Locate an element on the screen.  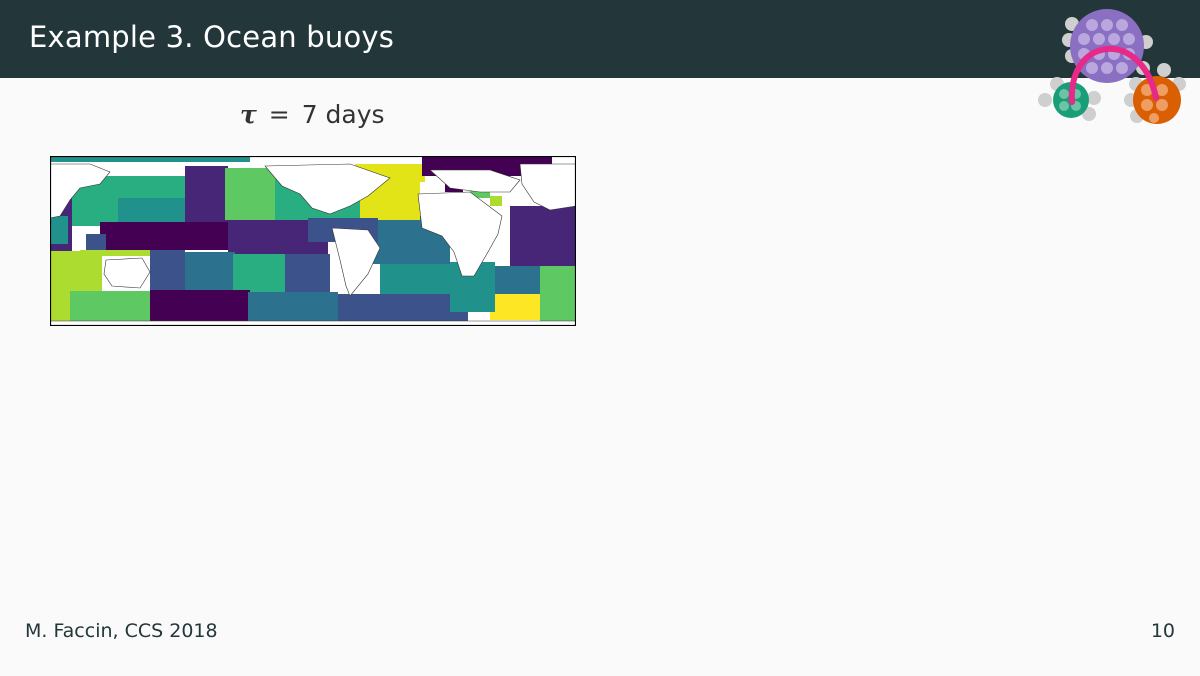
slide-header: Example 3. Ocean buoys is located at coordinates (600, 39).